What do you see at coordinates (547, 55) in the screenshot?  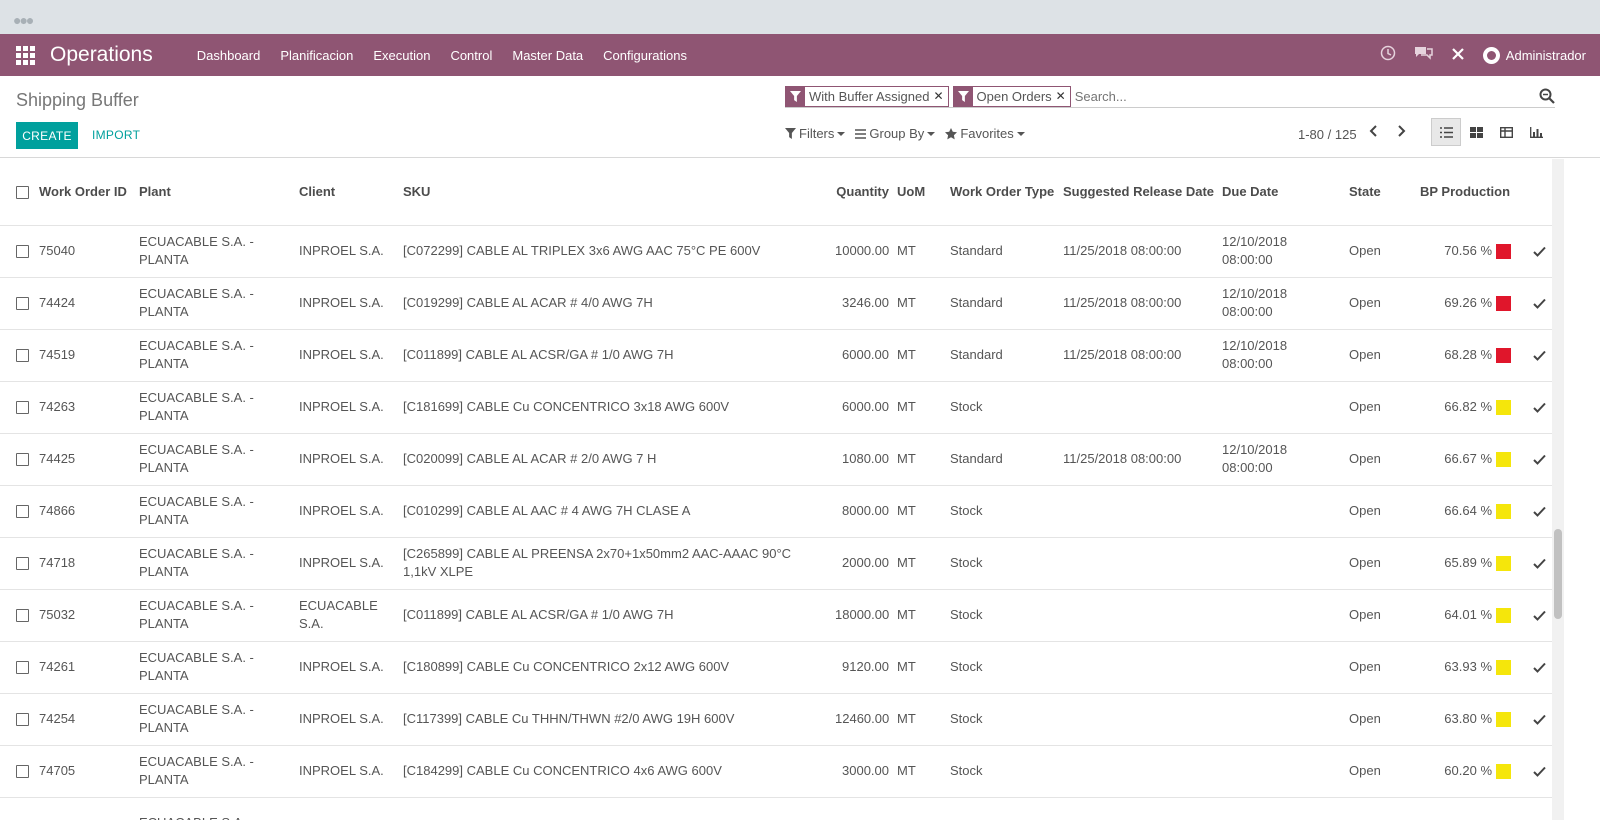 I see `menu-master-data: Master Data` at bounding box center [547, 55].